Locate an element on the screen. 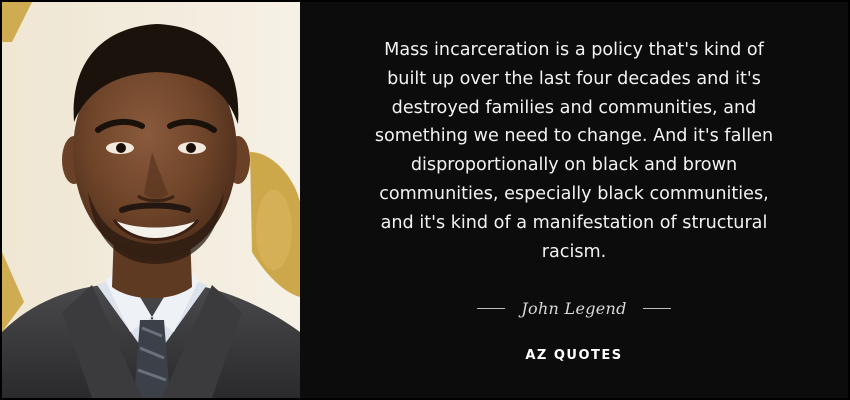 The image size is (850, 400). quote-line: disproportionally on black and brown is located at coordinates (574, 165).